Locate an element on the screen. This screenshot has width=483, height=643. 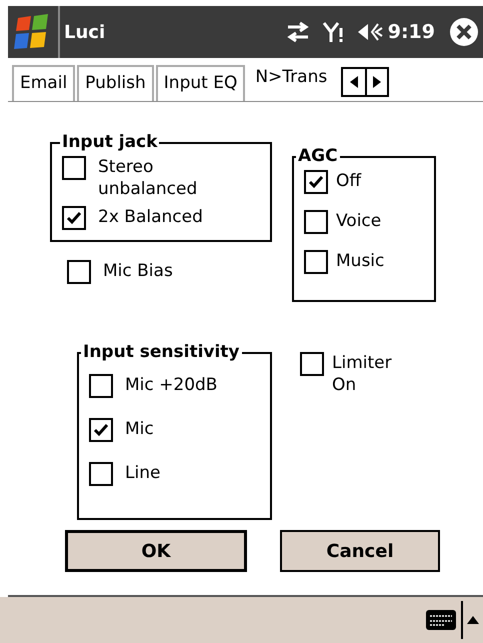
option-label: Music is located at coordinates (360, 261).